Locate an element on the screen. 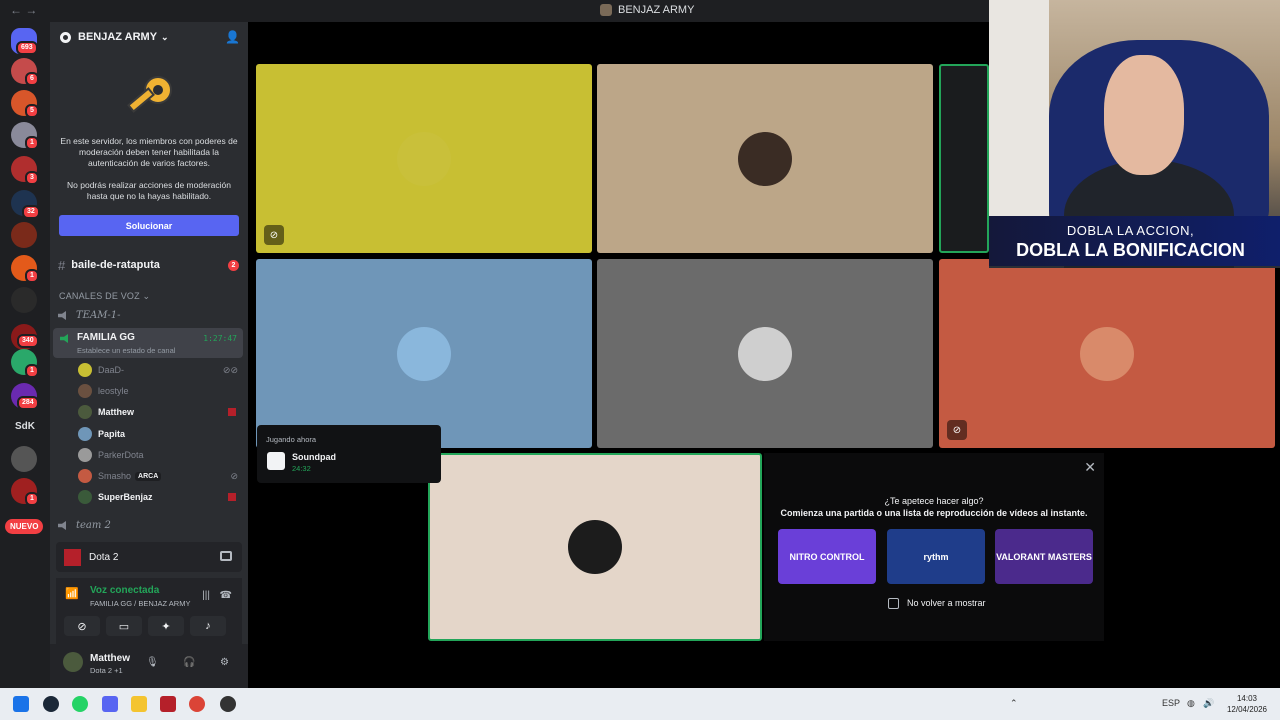  server-header: BENJAZ ARMY ⌄ 👤 is located at coordinates (149, 37).